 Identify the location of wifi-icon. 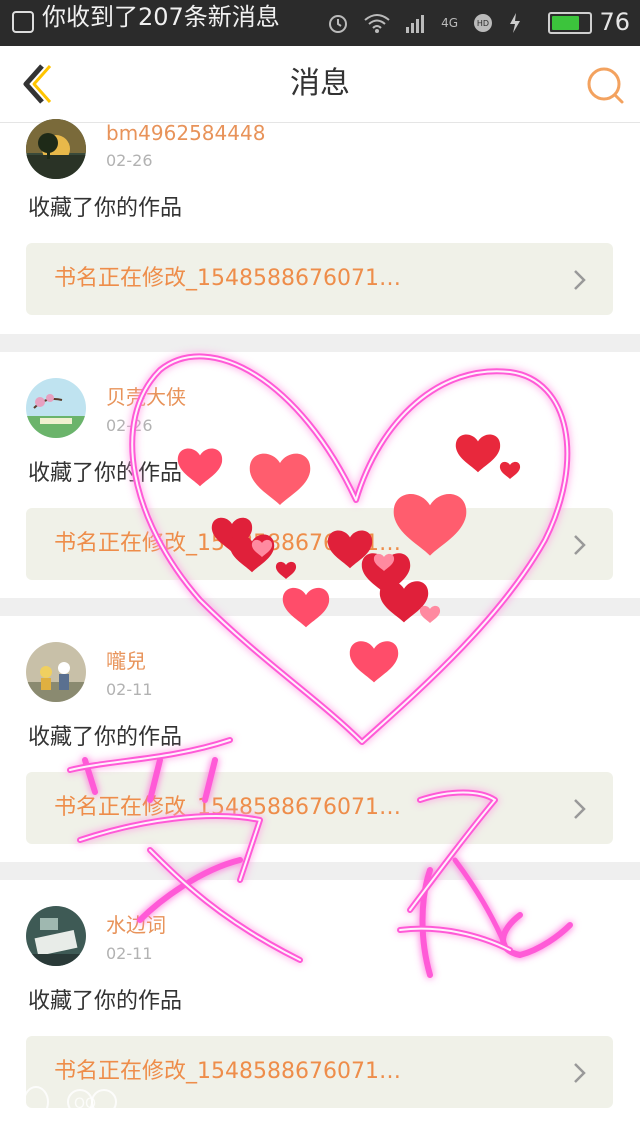
(377, 23).